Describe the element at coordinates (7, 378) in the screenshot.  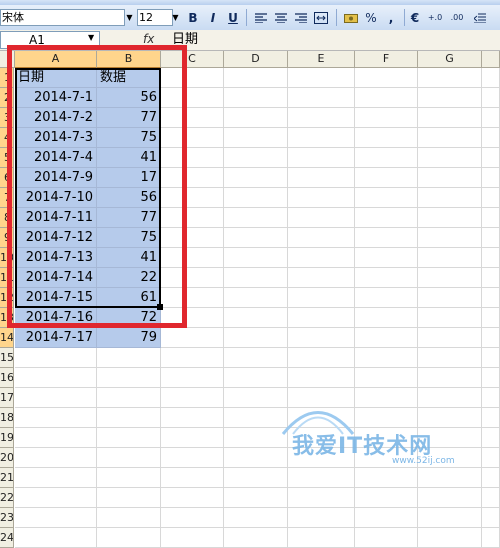
I see `row-header: 16` at that location.